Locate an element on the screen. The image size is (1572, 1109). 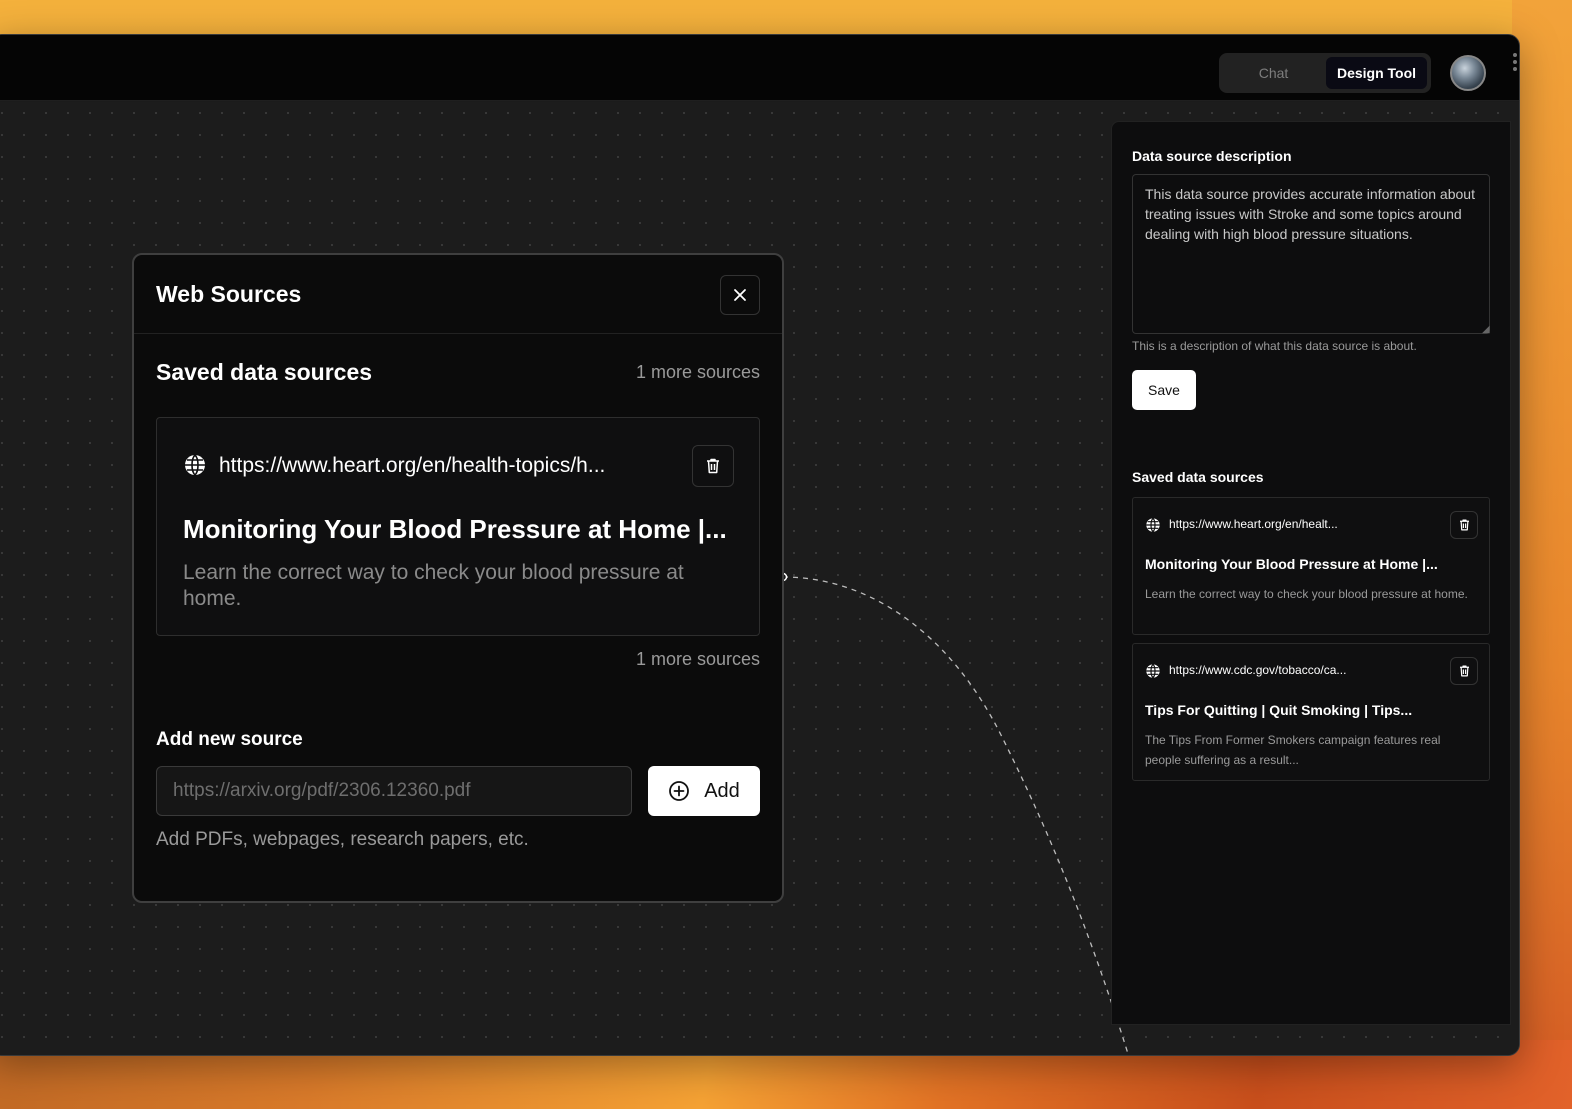
close-icon is located at coordinates (740, 295).